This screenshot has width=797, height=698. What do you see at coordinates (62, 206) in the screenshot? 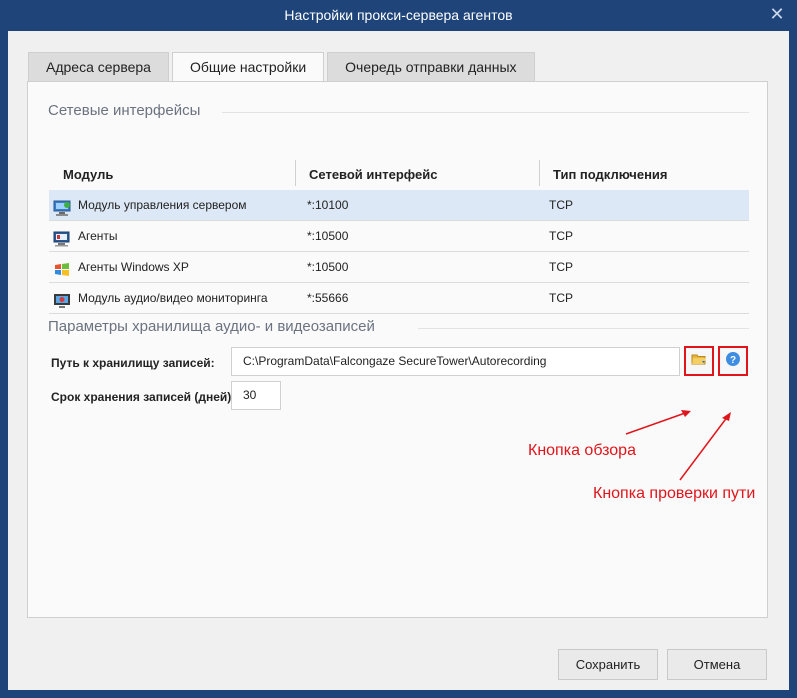
I see `server-management-icon` at bounding box center [62, 206].